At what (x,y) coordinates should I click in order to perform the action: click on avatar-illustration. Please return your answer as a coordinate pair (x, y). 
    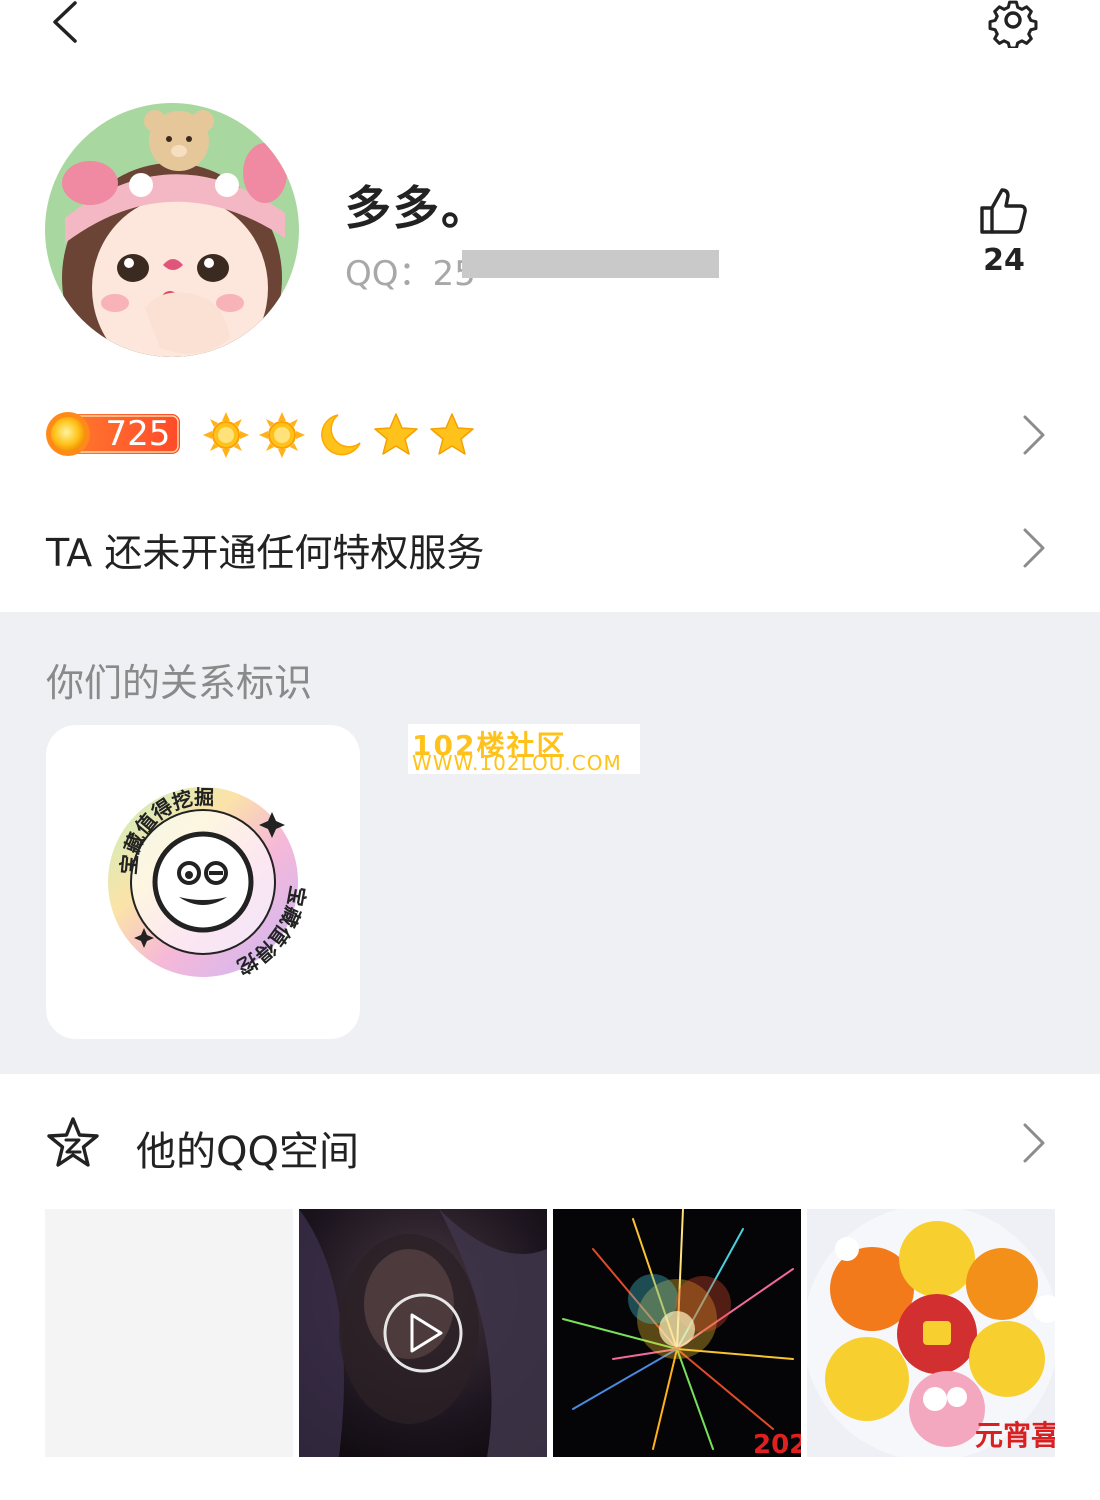
    Looking at the image, I should click on (172, 230).